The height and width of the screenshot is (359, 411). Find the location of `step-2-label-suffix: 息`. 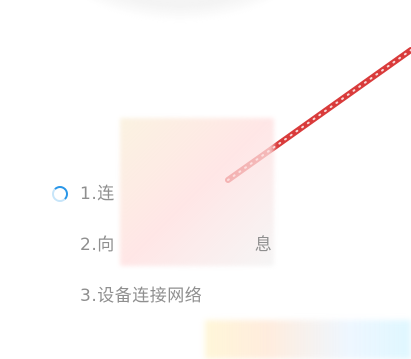

step-2-label-suffix: 息 is located at coordinates (263, 245).